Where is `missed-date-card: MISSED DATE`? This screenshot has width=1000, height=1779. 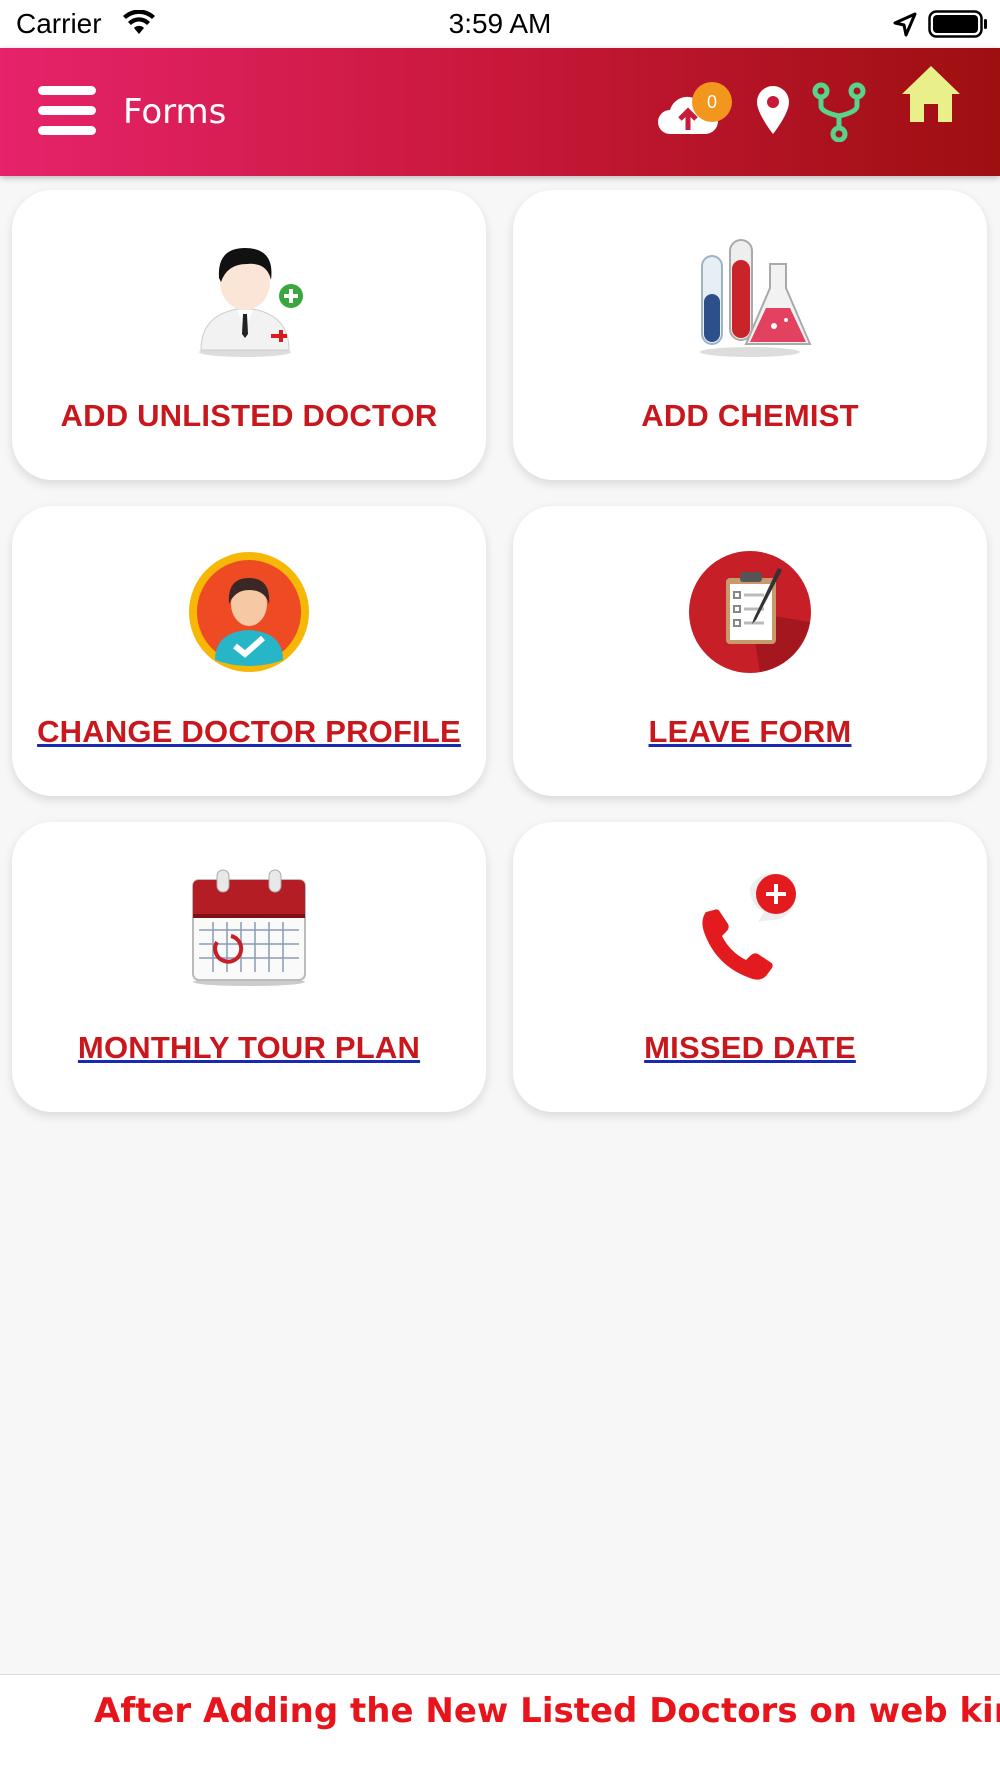
missed-date-card: MISSED DATE is located at coordinates (750, 967).